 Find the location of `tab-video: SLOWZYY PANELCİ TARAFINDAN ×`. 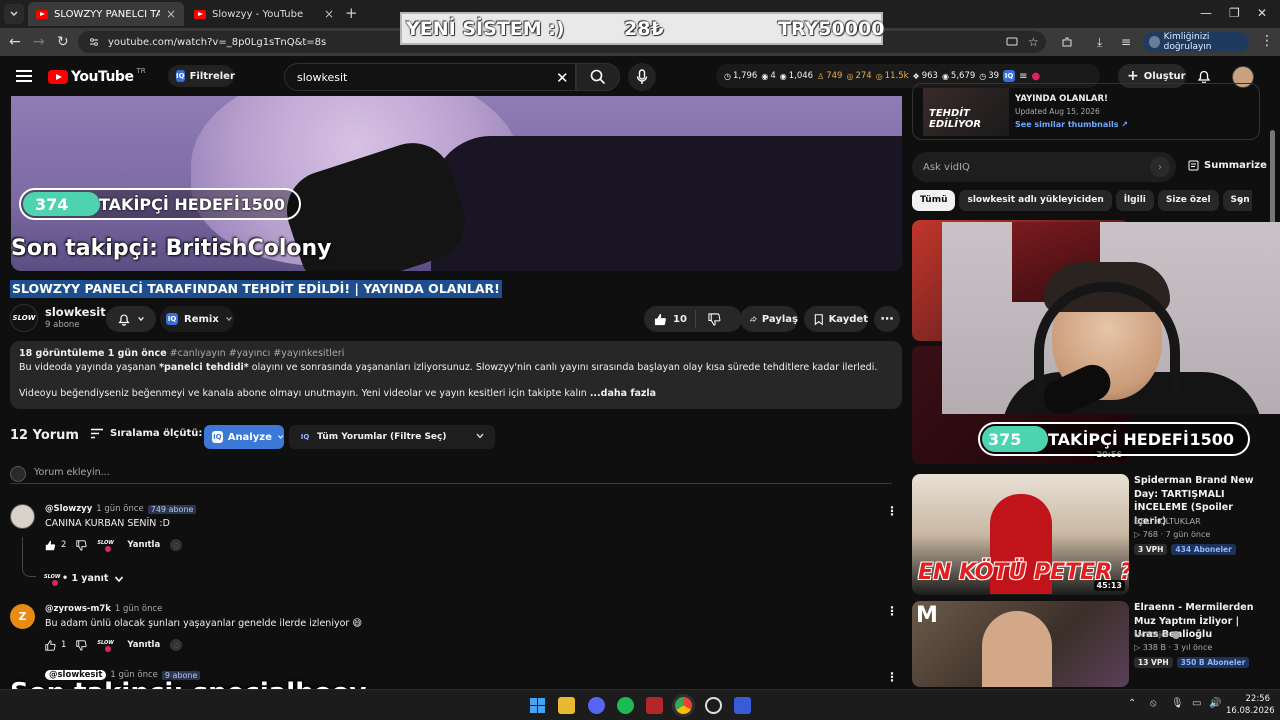

tab-video: SLOWZYY PANELCİ TARAFINDAN × is located at coordinates (106, 14).